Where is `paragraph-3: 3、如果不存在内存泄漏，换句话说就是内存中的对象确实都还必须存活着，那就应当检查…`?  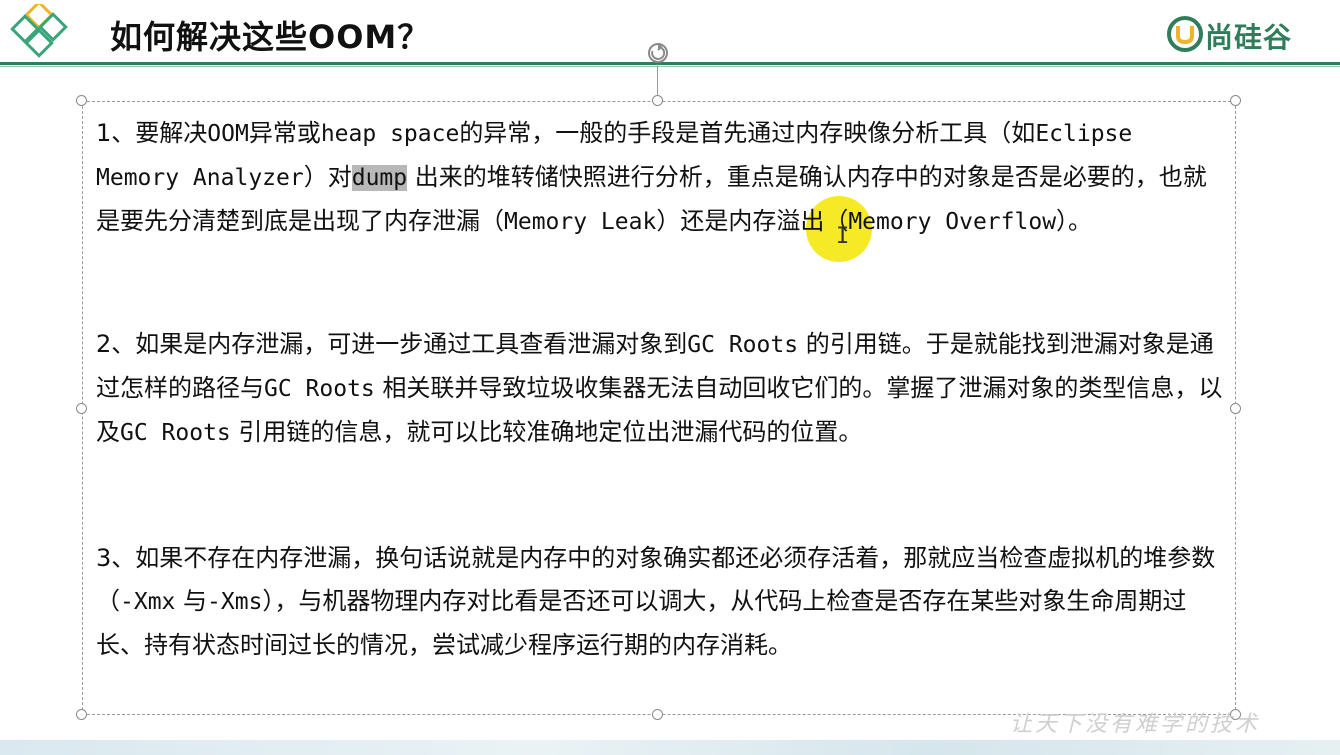
paragraph-3: 3、如果不存在内存泄漏，换句话说就是内存中的对象确实都还必须存活着，那就应当检查… is located at coordinates (661, 602).